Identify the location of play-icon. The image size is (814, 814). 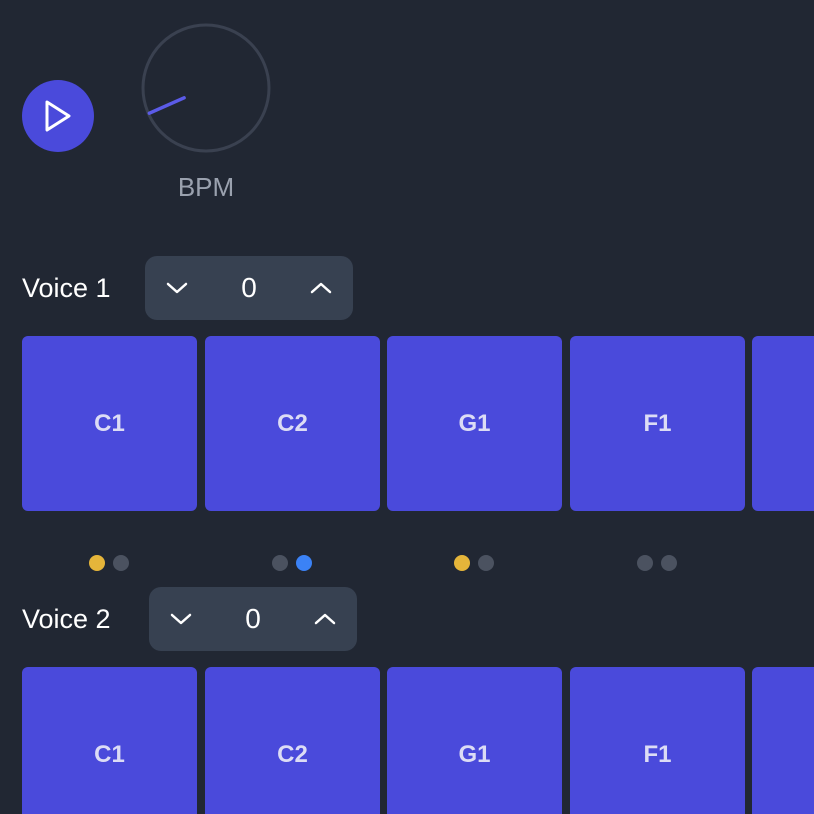
(58, 116).